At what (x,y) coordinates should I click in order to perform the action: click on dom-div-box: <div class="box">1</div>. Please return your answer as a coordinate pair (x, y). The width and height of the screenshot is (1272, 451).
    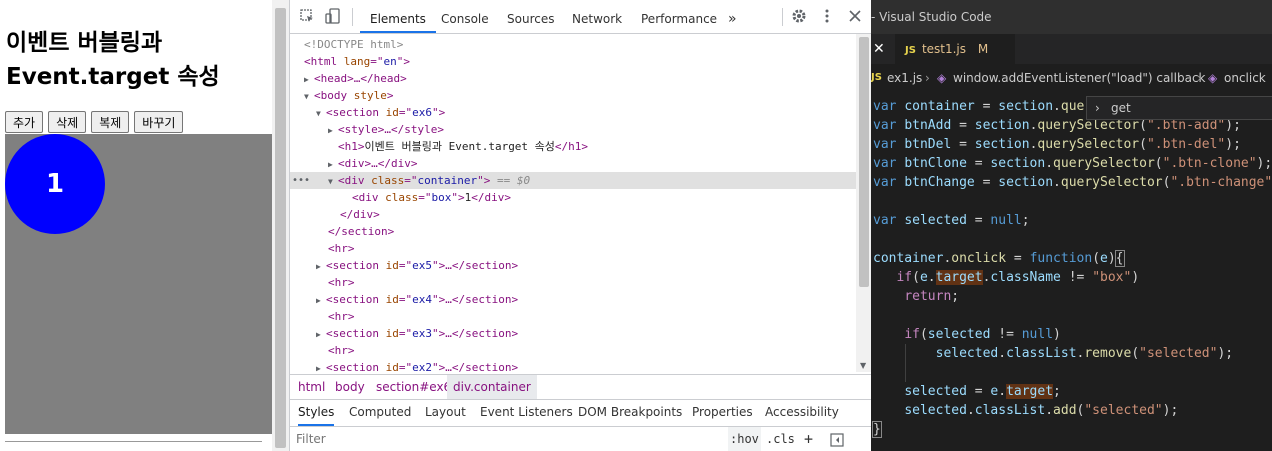
    Looking at the image, I should click on (573, 197).